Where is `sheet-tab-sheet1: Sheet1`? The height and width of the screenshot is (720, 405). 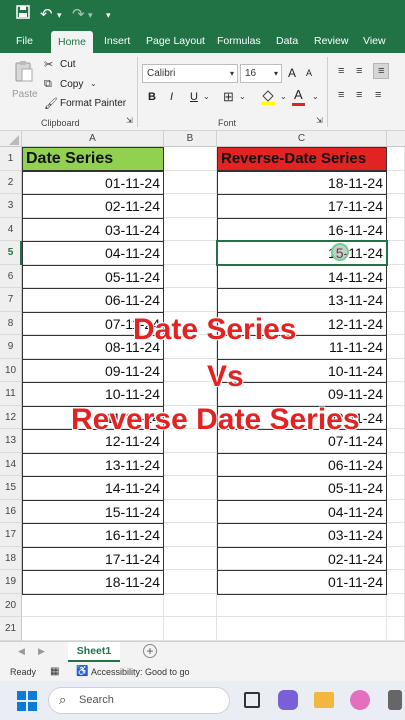
sheet-tab-sheet1: Sheet1 is located at coordinates (94, 652).